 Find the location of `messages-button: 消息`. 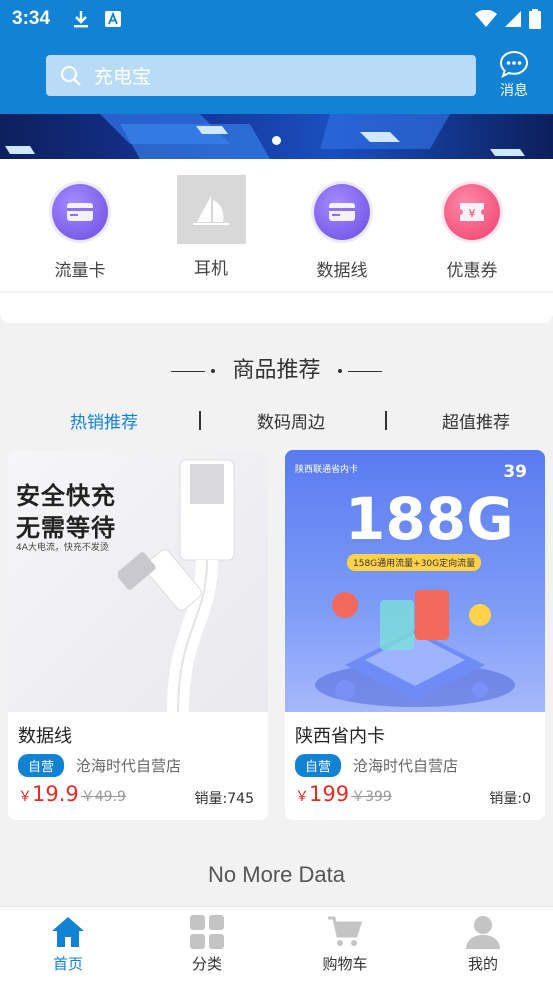

messages-button: 消息 is located at coordinates (514, 75).